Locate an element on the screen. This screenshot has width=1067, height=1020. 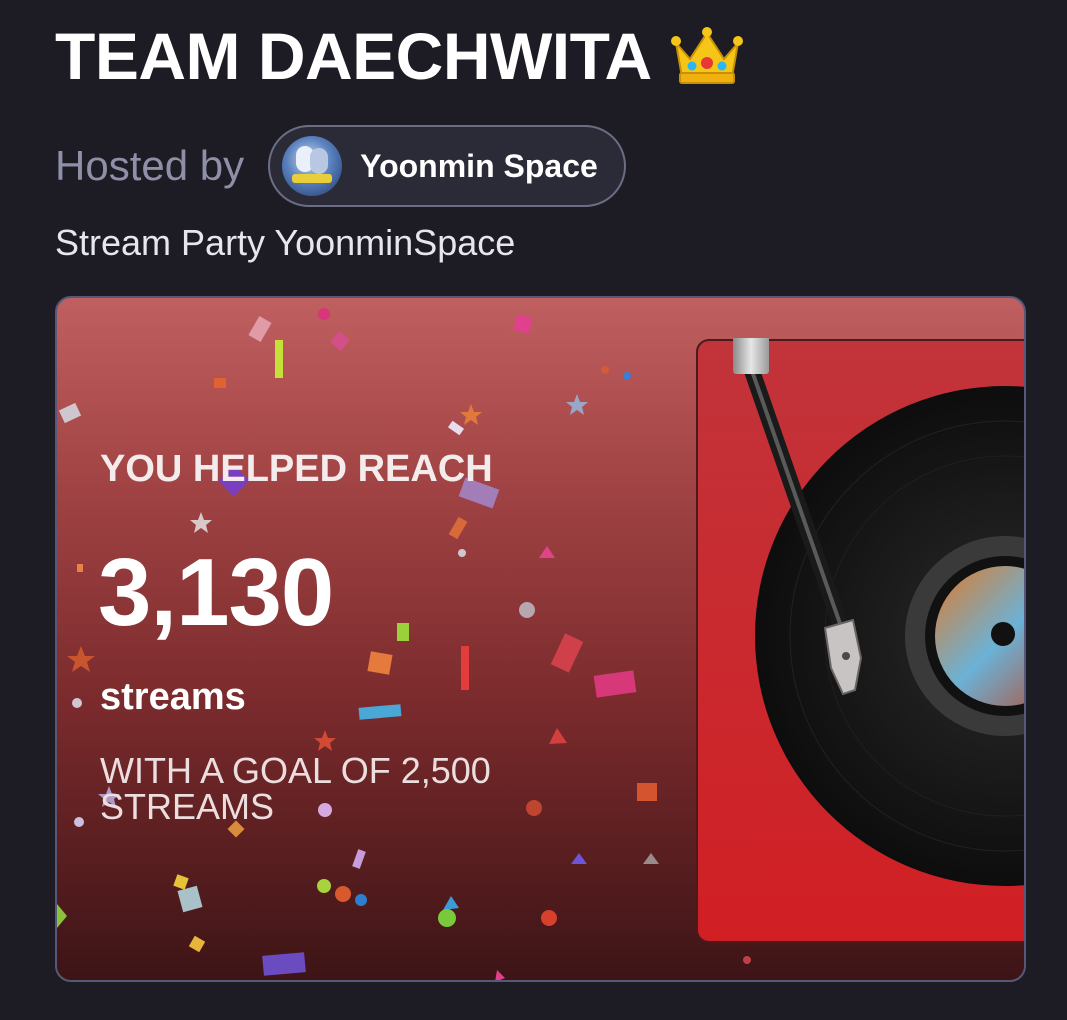
goal-text: WITH A GOAL OF 2,500 STREAMS is located at coordinates (295, 788).